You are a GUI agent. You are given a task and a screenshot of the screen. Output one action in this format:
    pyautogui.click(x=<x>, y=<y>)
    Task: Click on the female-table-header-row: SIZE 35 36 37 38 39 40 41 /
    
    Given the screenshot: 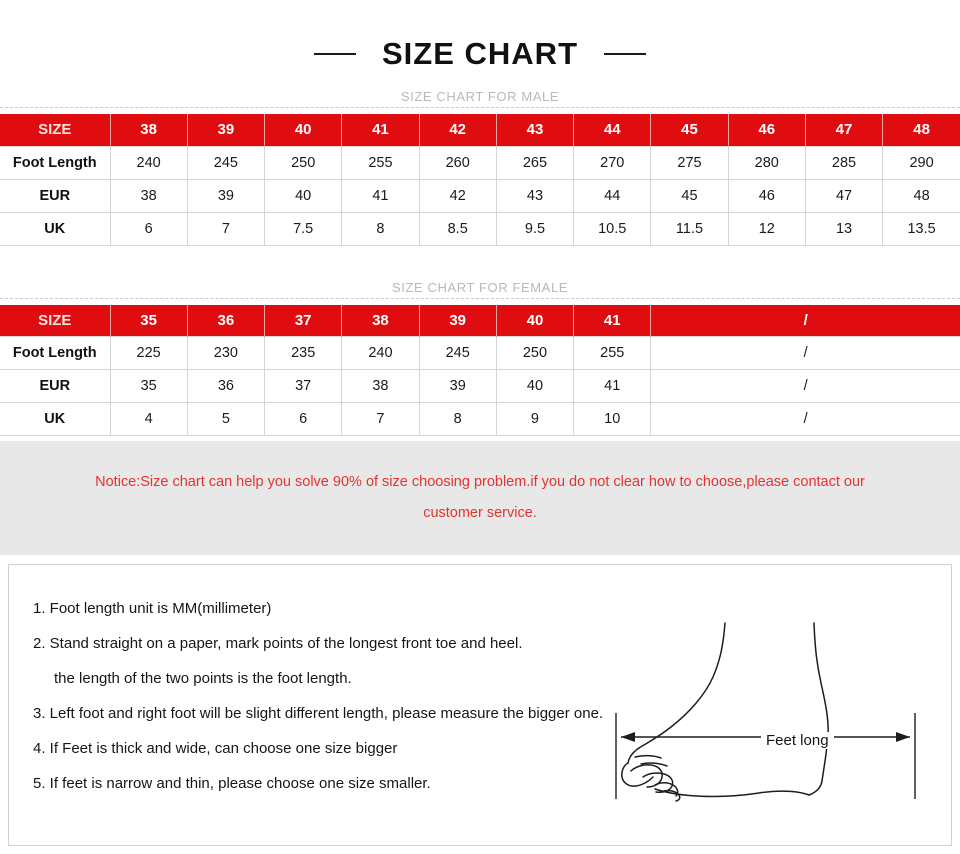 What is the action you would take?
    pyautogui.click(x=480, y=320)
    